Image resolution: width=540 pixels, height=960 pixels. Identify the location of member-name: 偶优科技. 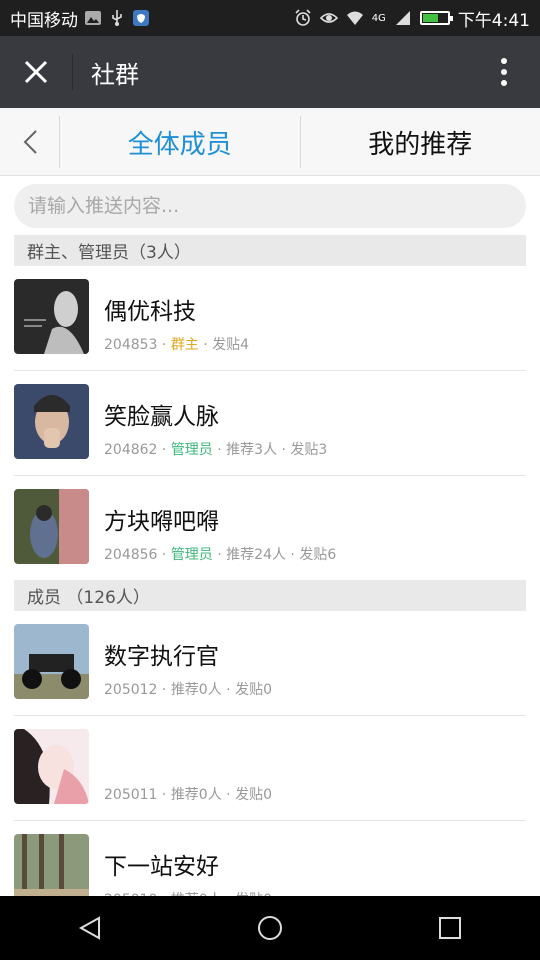
(150, 312).